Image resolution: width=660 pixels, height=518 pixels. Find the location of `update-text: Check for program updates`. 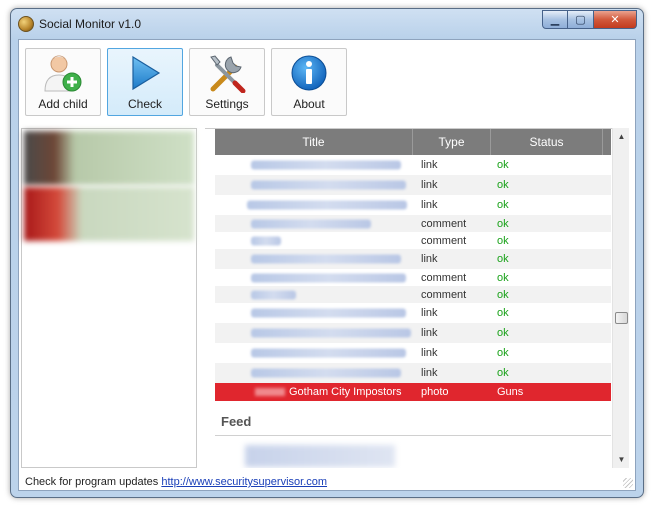

update-text: Check for program updates is located at coordinates (93, 482).